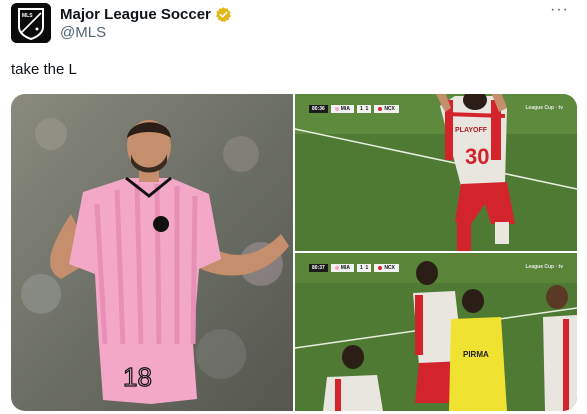 This screenshot has height=414, width=587. I want to click on match-clock: 80:37, so click(318, 268).